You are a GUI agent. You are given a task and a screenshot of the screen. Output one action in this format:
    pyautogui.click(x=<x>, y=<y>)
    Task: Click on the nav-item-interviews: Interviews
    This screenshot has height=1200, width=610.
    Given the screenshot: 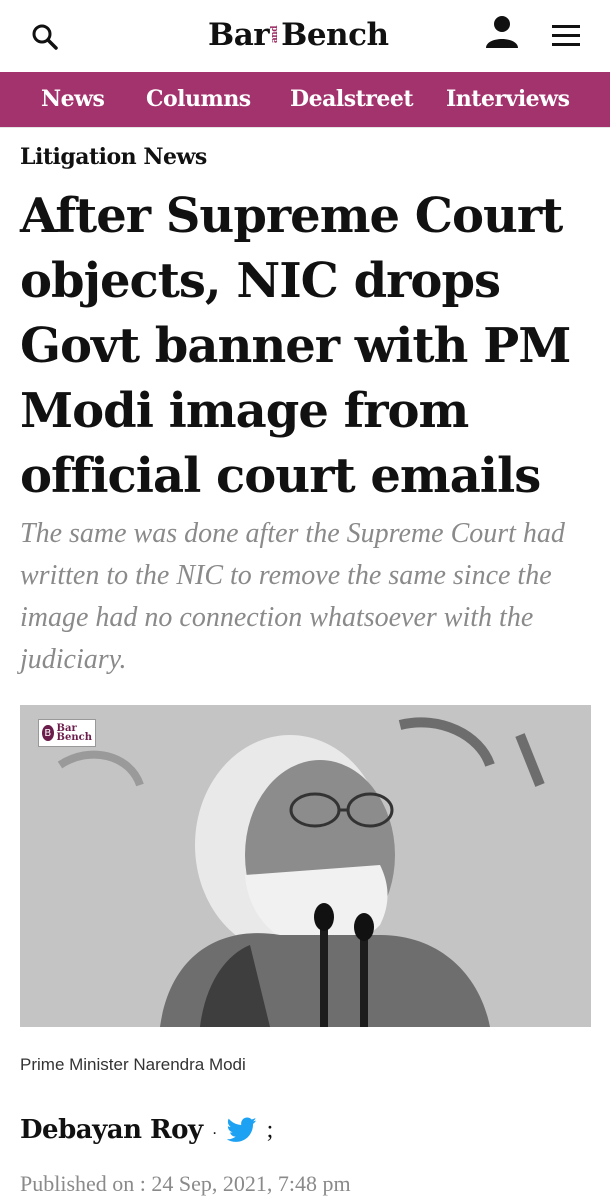 What is the action you would take?
    pyautogui.click(x=508, y=99)
    